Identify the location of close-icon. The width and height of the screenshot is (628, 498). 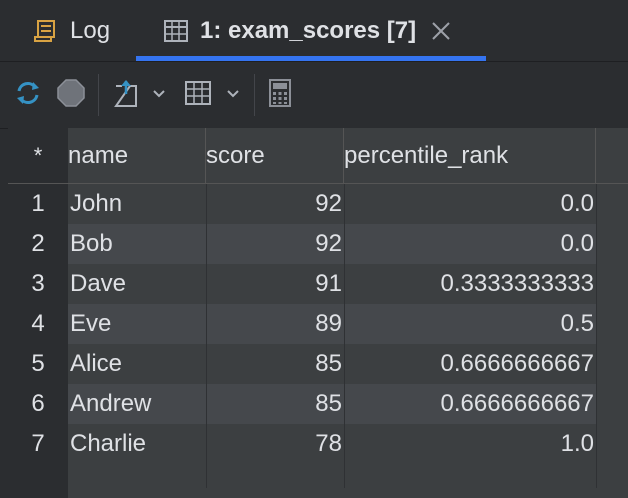
(441, 31).